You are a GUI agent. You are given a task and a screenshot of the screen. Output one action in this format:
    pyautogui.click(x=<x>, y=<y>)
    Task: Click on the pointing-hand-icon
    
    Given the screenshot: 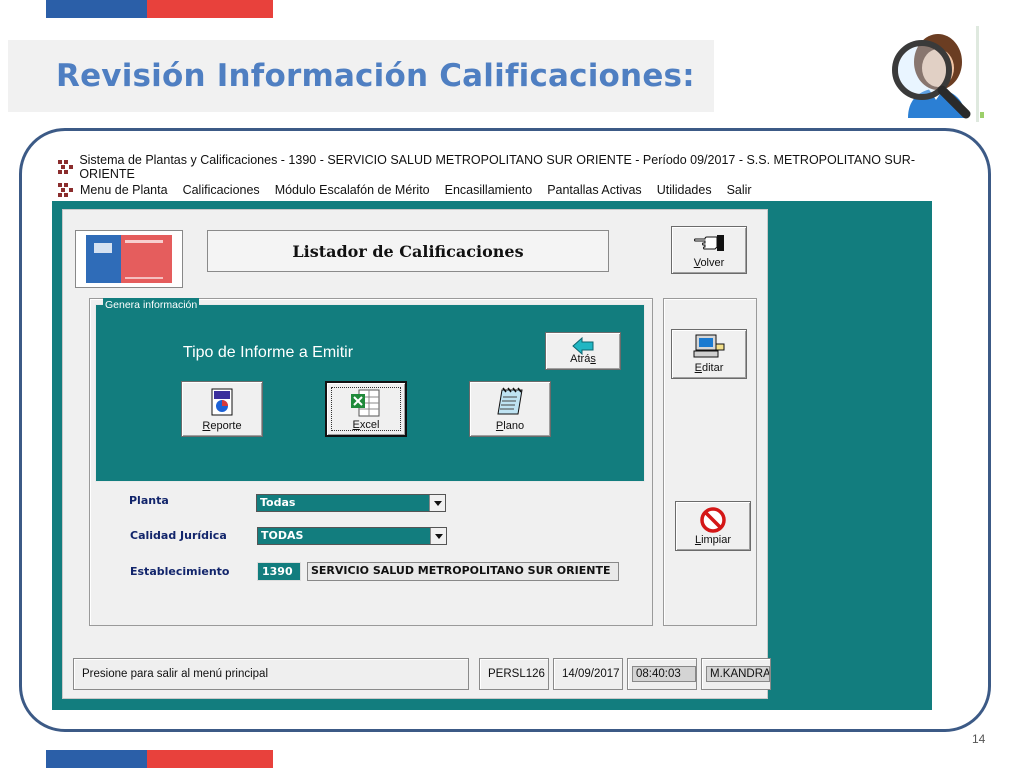 What is the action you would take?
    pyautogui.click(x=709, y=243)
    